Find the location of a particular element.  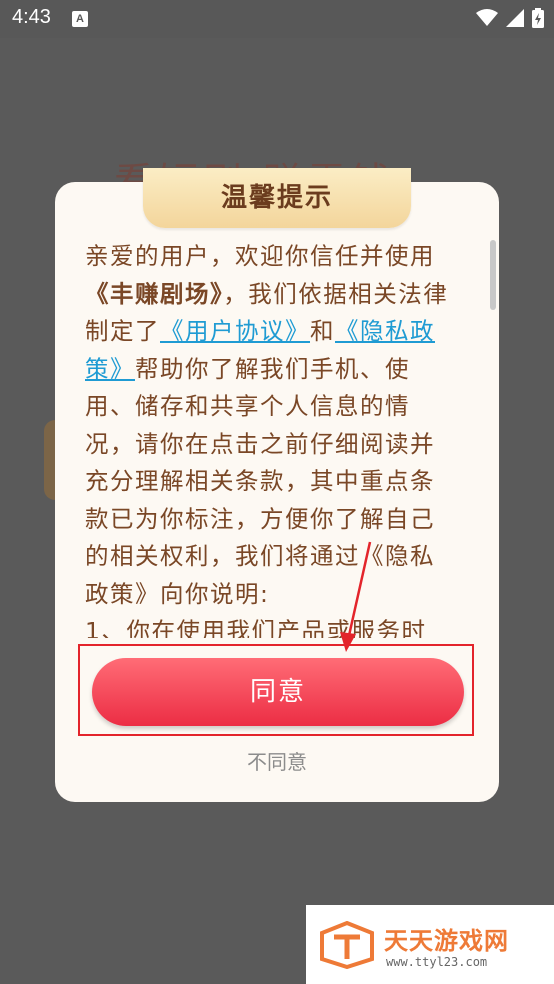

watermark-url: www.ttyl23.com is located at coordinates (437, 962).